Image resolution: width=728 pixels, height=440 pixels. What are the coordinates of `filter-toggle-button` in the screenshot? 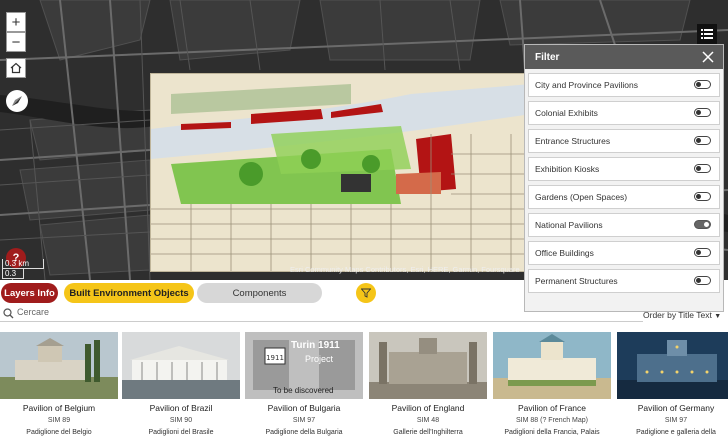 It's located at (366, 293).